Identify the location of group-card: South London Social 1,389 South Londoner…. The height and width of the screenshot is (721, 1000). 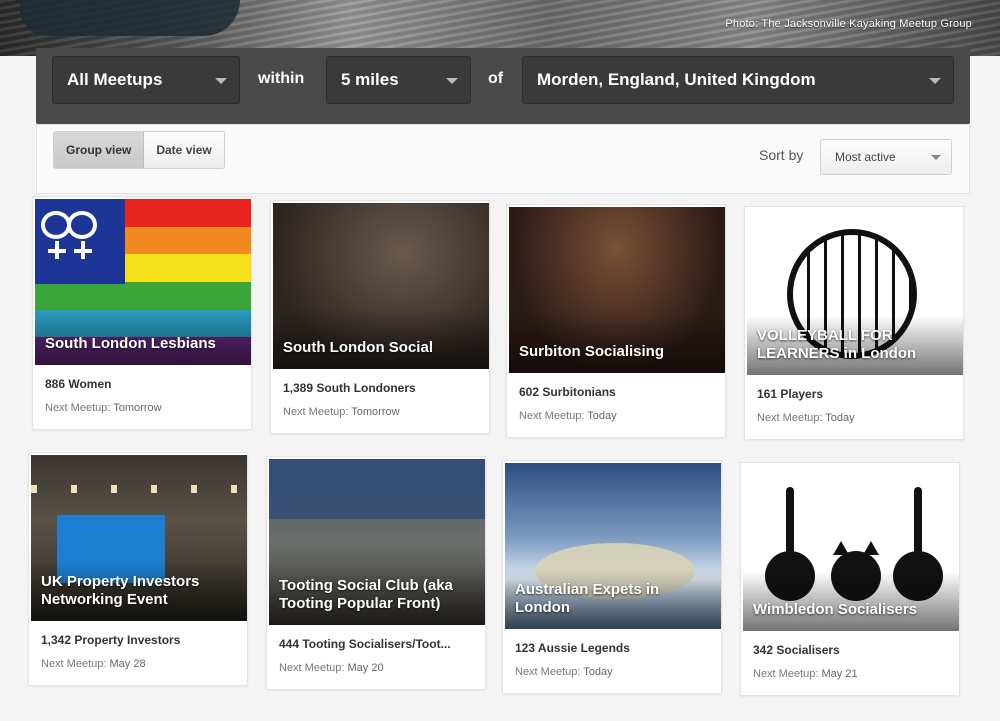
(380, 317).